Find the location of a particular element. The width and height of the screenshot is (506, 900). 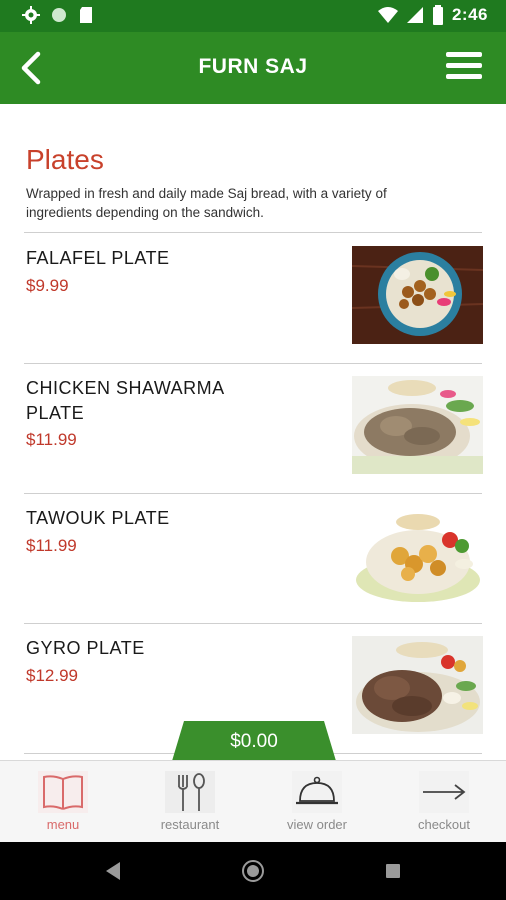

divider is located at coordinates (253, 232).